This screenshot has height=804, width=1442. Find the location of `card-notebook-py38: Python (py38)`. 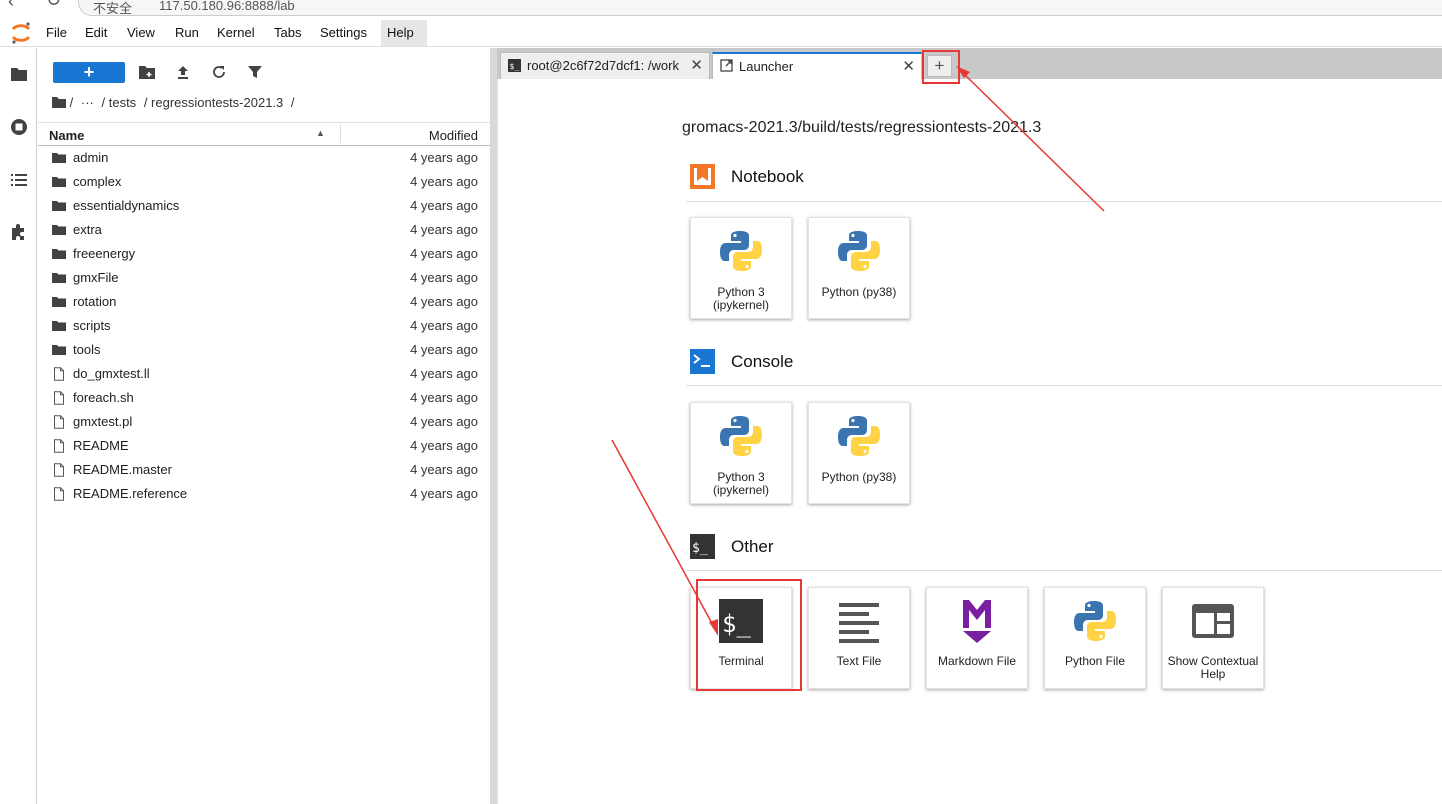

card-notebook-py38: Python (py38) is located at coordinates (859, 268).